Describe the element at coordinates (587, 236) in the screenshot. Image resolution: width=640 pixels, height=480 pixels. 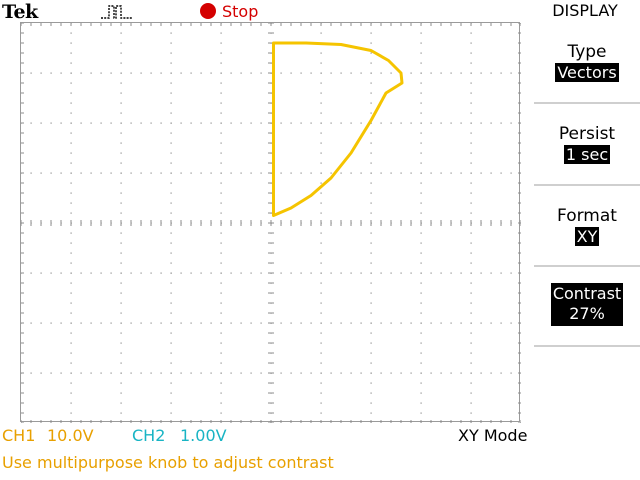
I see `menu-format-value: XY` at that location.